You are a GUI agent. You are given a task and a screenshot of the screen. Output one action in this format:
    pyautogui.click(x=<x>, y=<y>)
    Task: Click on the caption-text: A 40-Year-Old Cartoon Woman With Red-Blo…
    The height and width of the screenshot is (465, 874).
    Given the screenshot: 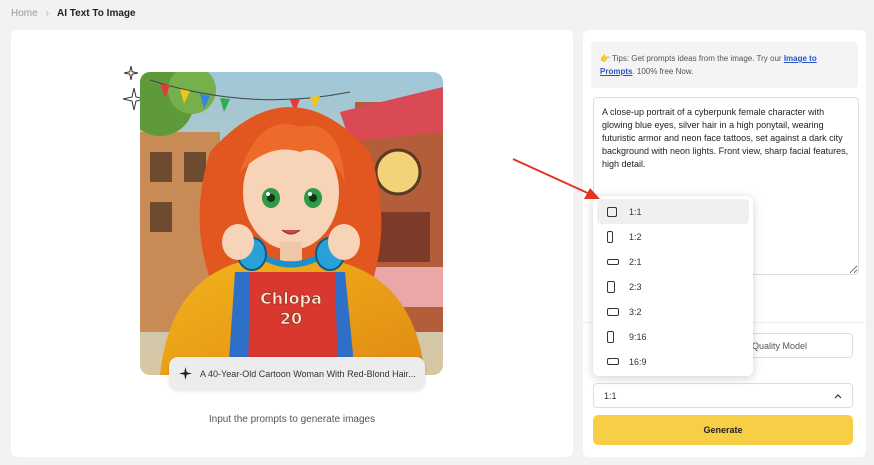 What is the action you would take?
    pyautogui.click(x=308, y=373)
    